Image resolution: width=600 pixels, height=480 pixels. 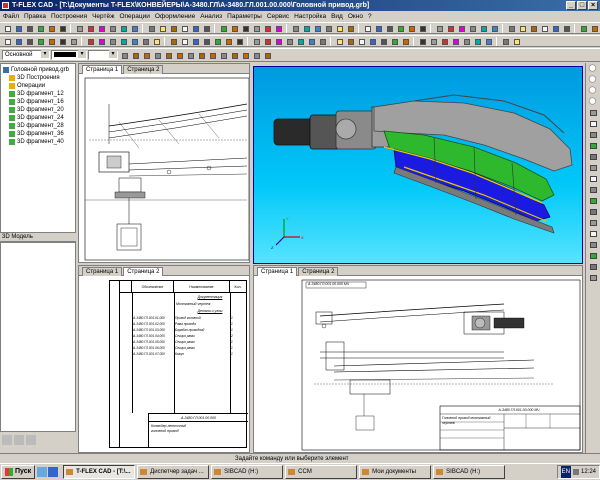 What do you see at coordinates (38, 134) in the screenshot?
I see `tree-item: 3D фрагмент_36` at bounding box center [38, 134].